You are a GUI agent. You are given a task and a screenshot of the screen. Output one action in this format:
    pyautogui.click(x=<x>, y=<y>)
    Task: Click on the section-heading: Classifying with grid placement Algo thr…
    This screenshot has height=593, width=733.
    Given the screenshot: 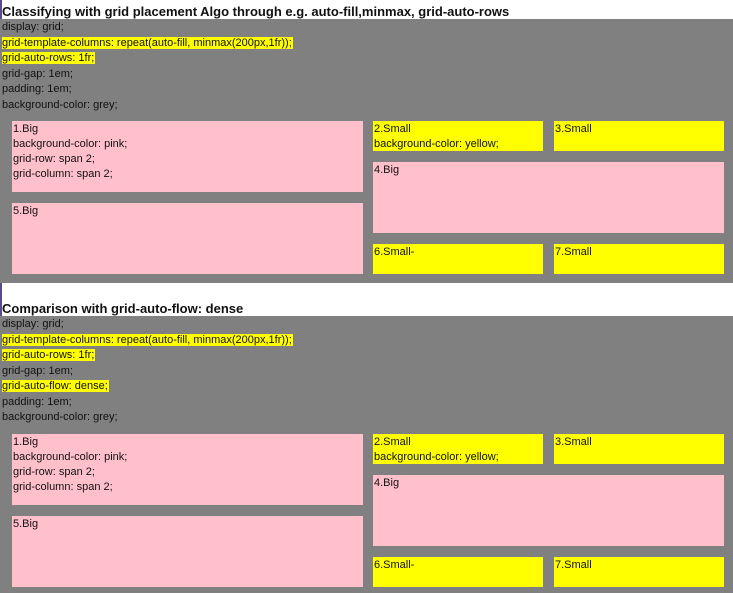 What is the action you would take?
    pyautogui.click(x=256, y=11)
    